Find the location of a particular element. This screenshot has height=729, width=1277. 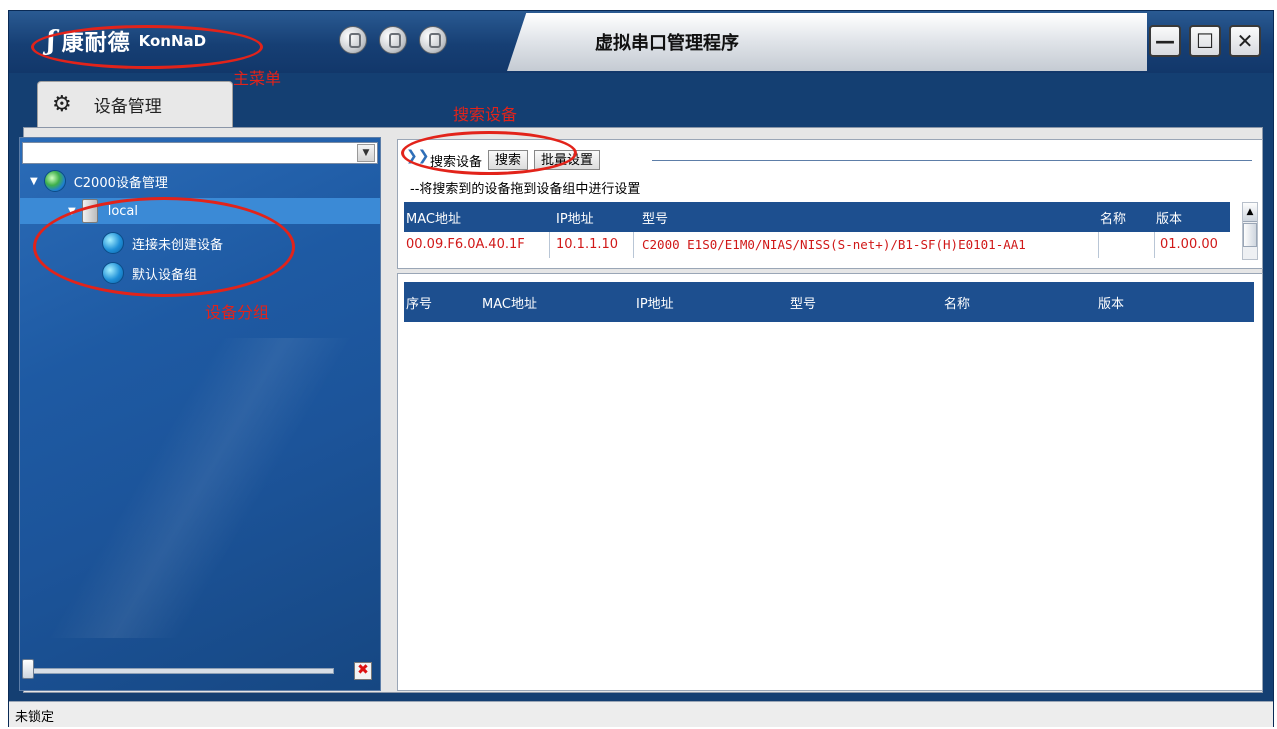

logo-text-en: KonNaD is located at coordinates (172, 41).